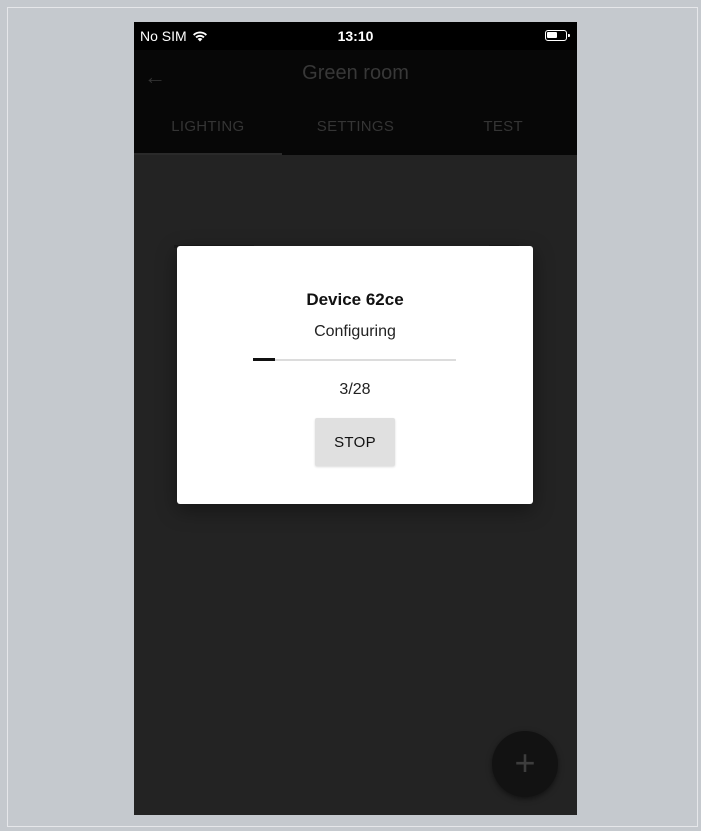  What do you see at coordinates (355, 389) in the screenshot?
I see `progress-count: 3/28` at bounding box center [355, 389].